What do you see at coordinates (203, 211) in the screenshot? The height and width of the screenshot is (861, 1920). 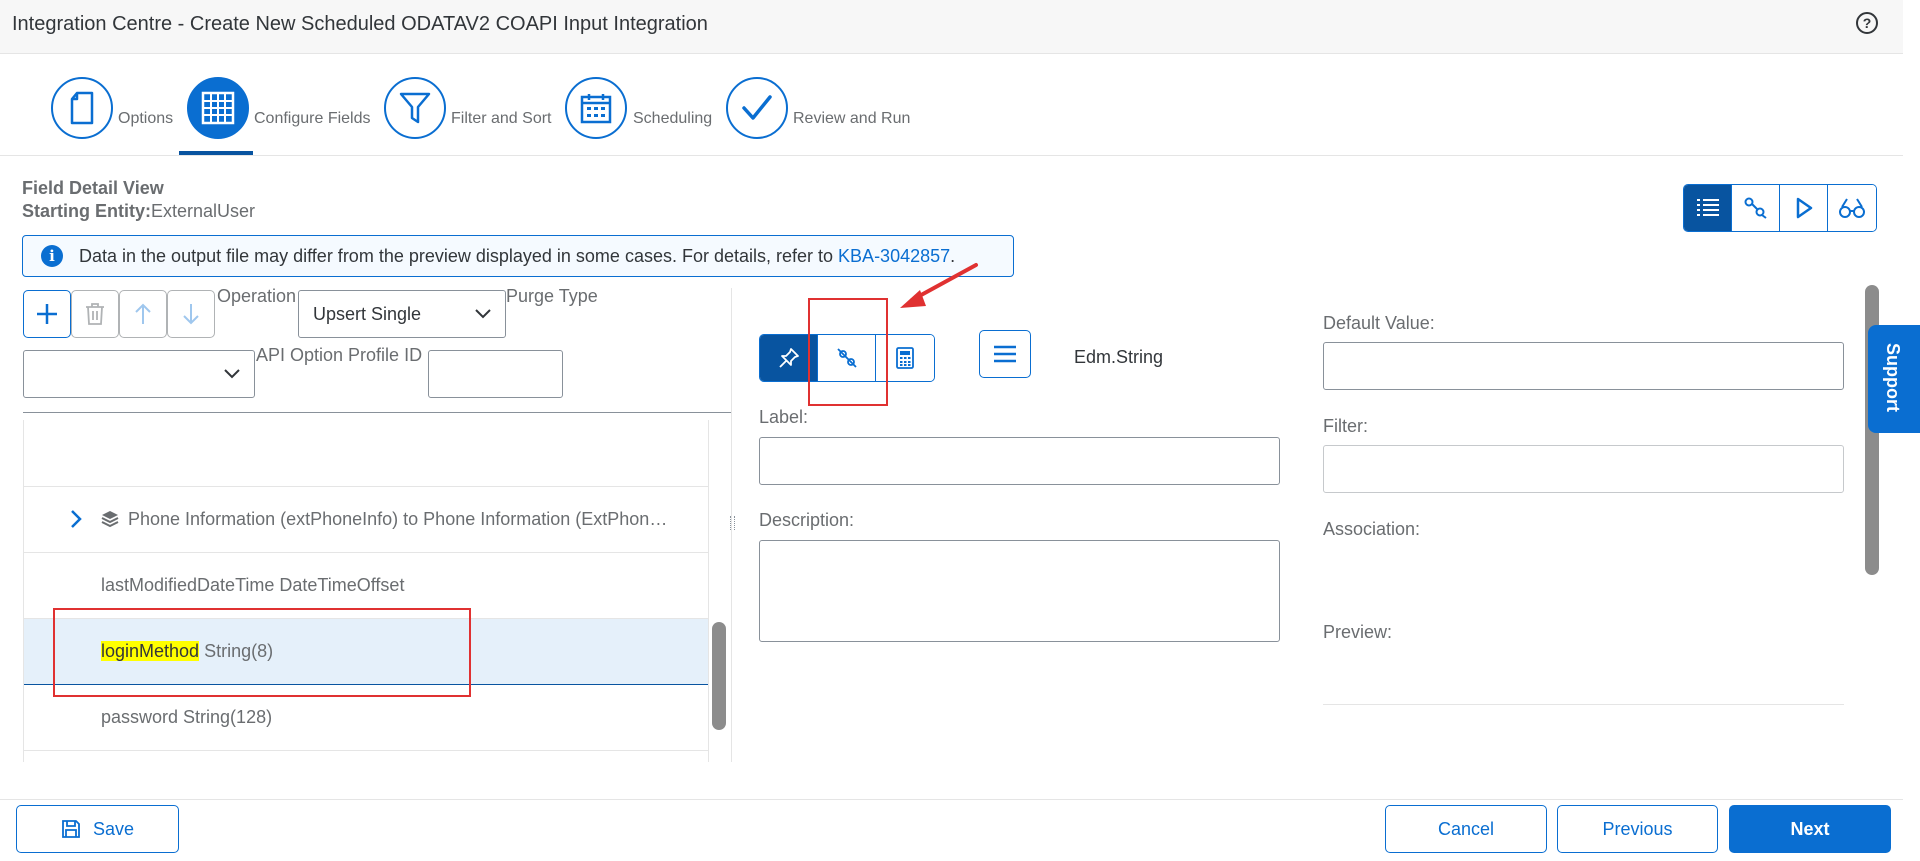 I see `starting-entity-value: ExternalUser` at bounding box center [203, 211].